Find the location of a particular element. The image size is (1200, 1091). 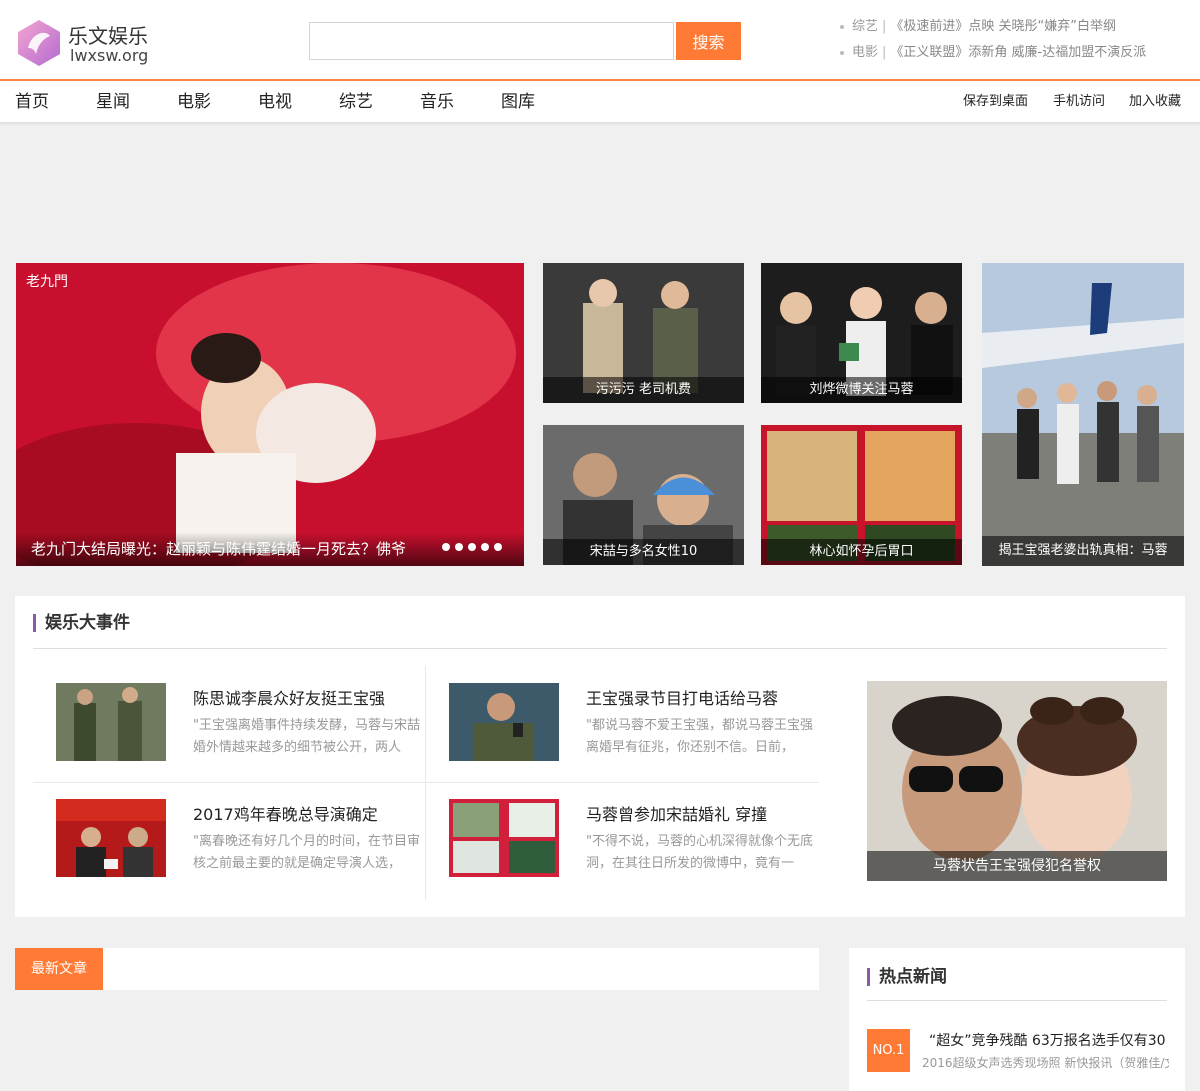

logo-name: 乐文娱乐 is located at coordinates (108, 36).